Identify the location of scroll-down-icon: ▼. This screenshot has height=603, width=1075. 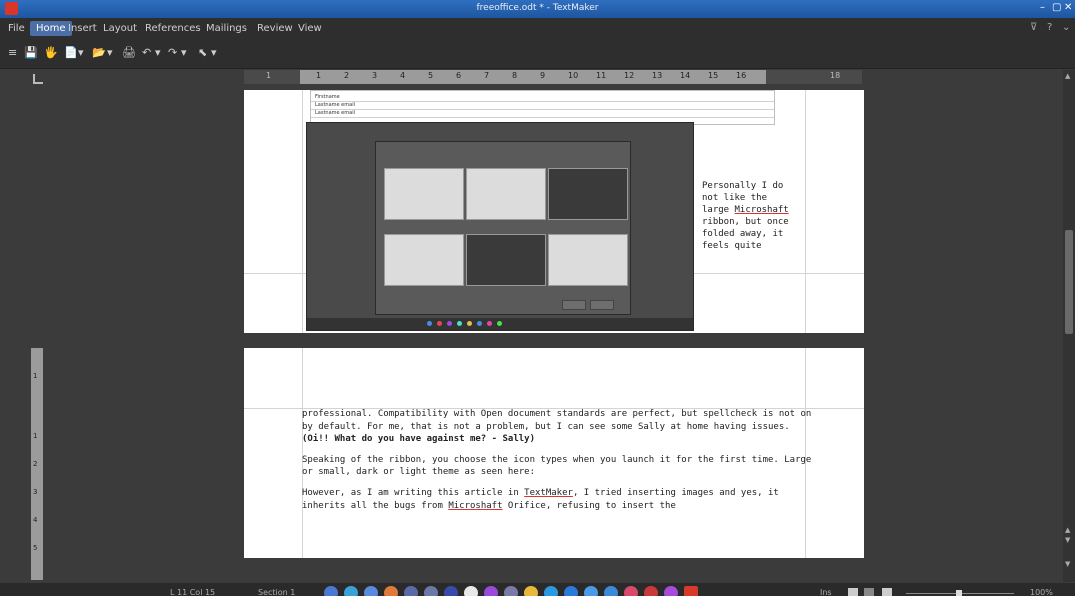
(1067, 564).